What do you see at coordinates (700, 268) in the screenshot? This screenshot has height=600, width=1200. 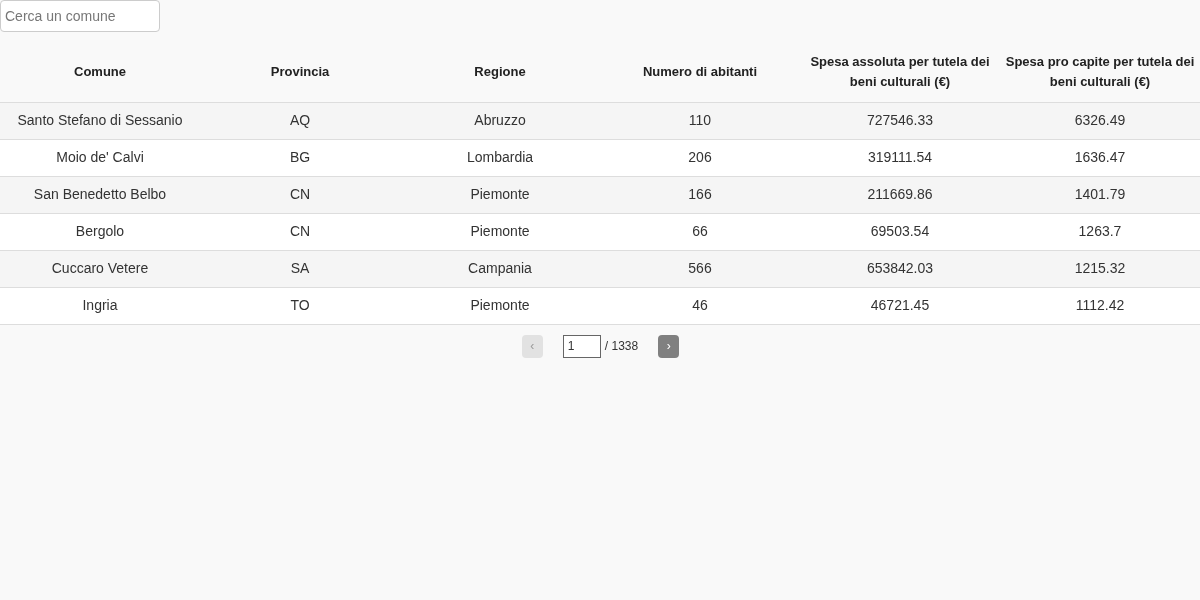 I see `table-cell: 566` at bounding box center [700, 268].